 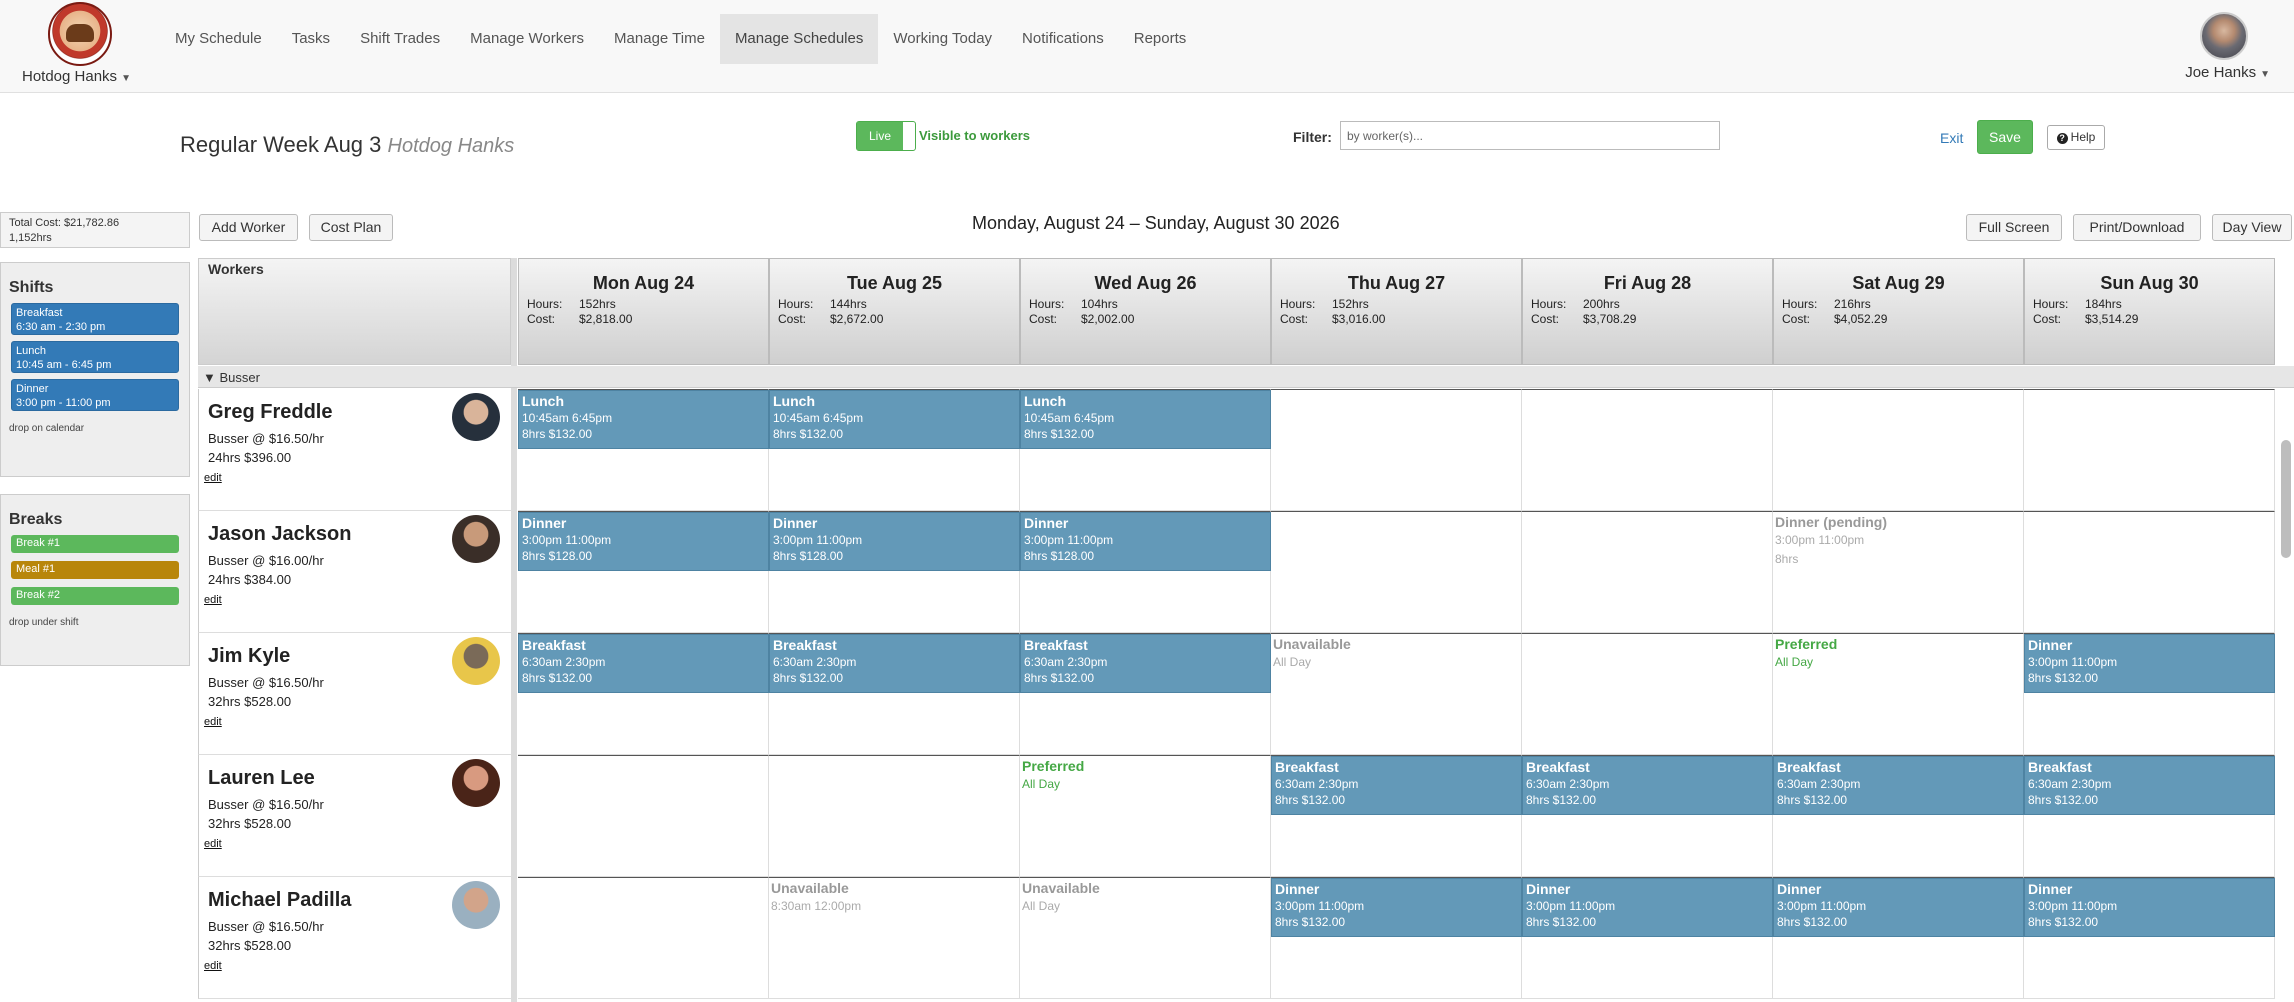 I want to click on help-button: ? Help, so click(x=2076, y=137).